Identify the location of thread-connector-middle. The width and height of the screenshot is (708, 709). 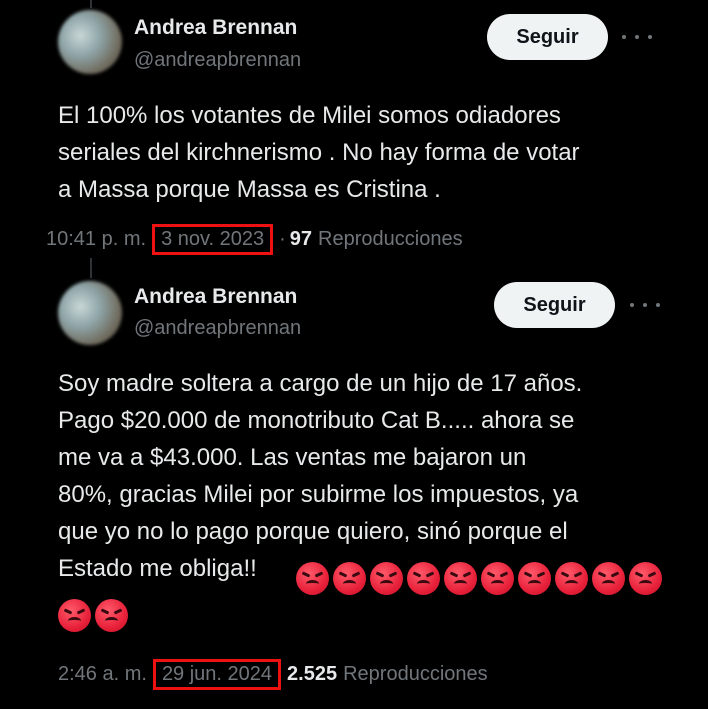
(91, 268).